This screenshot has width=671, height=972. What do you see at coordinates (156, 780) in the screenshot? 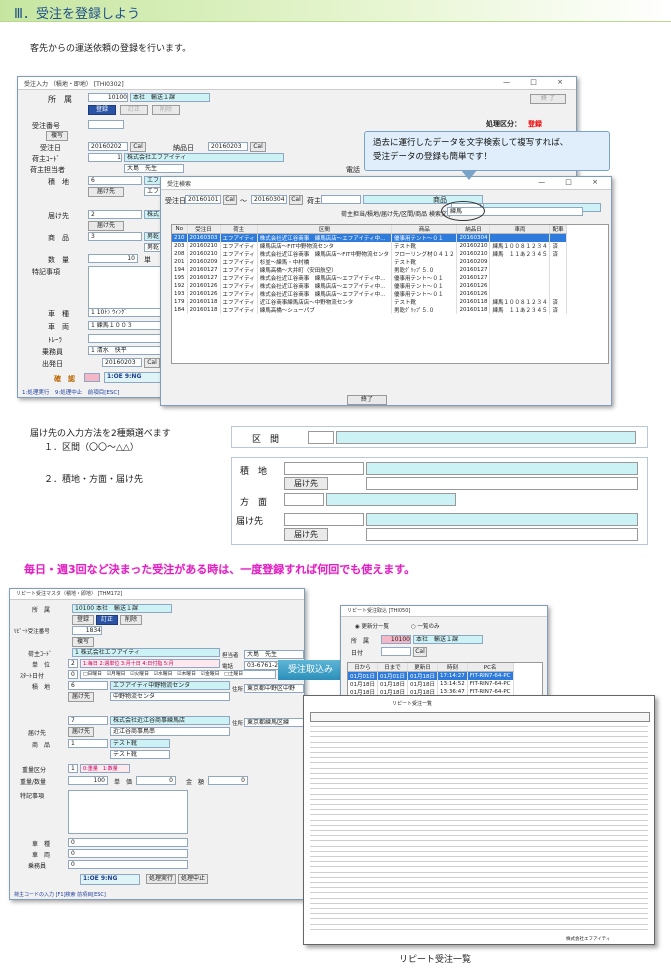
I see `m-price-field: 0` at bounding box center [156, 780].